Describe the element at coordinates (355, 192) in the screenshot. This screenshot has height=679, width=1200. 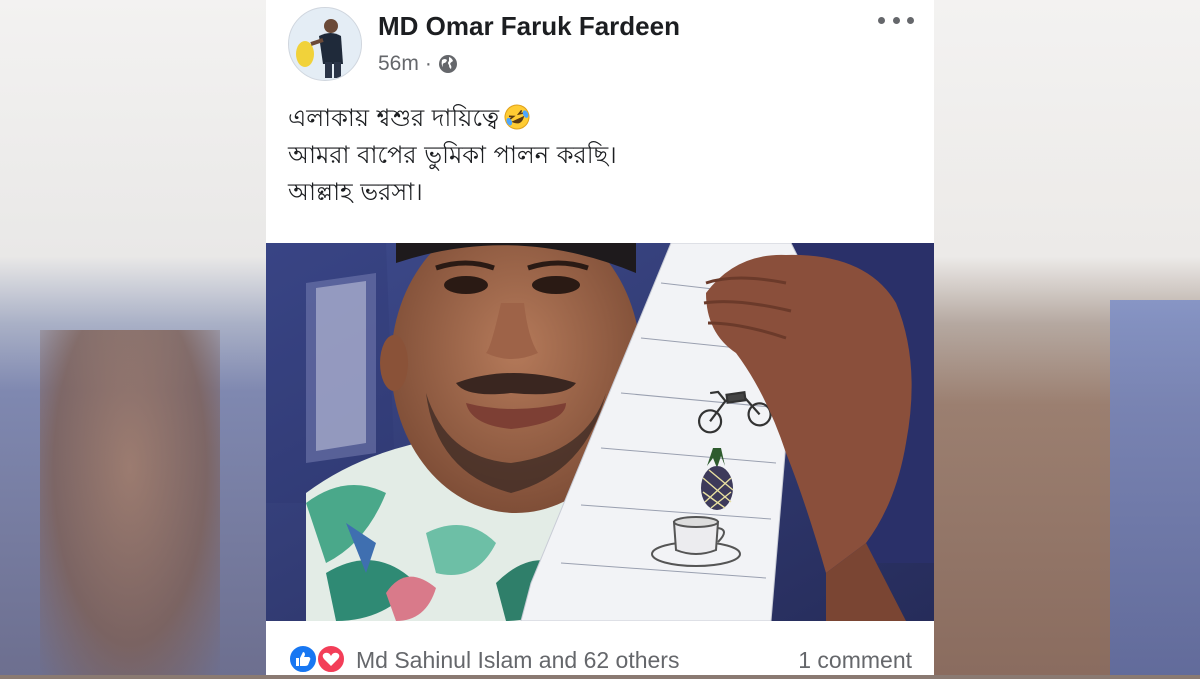
I see `post-text-line-3: আল্লাহ ভরসা।` at that location.